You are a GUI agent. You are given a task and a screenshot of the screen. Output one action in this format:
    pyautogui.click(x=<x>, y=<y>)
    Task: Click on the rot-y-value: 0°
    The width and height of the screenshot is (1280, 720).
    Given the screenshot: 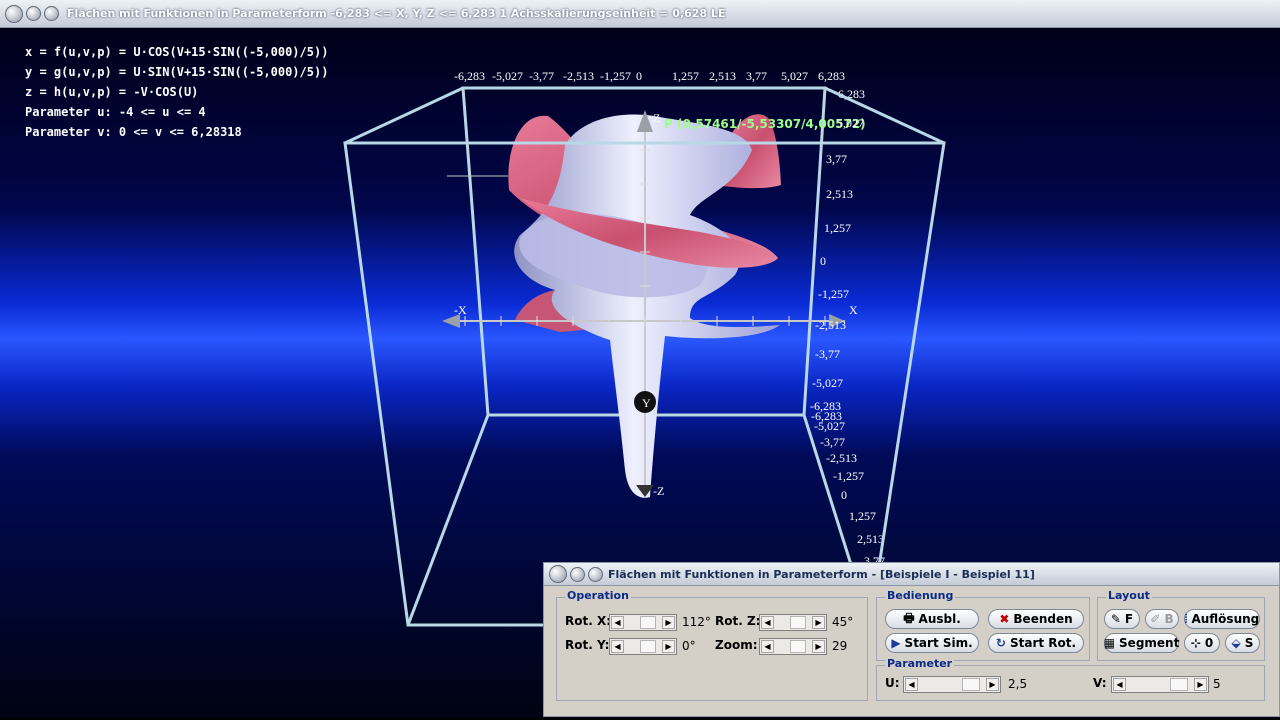 What is the action you would take?
    pyautogui.click(x=689, y=646)
    